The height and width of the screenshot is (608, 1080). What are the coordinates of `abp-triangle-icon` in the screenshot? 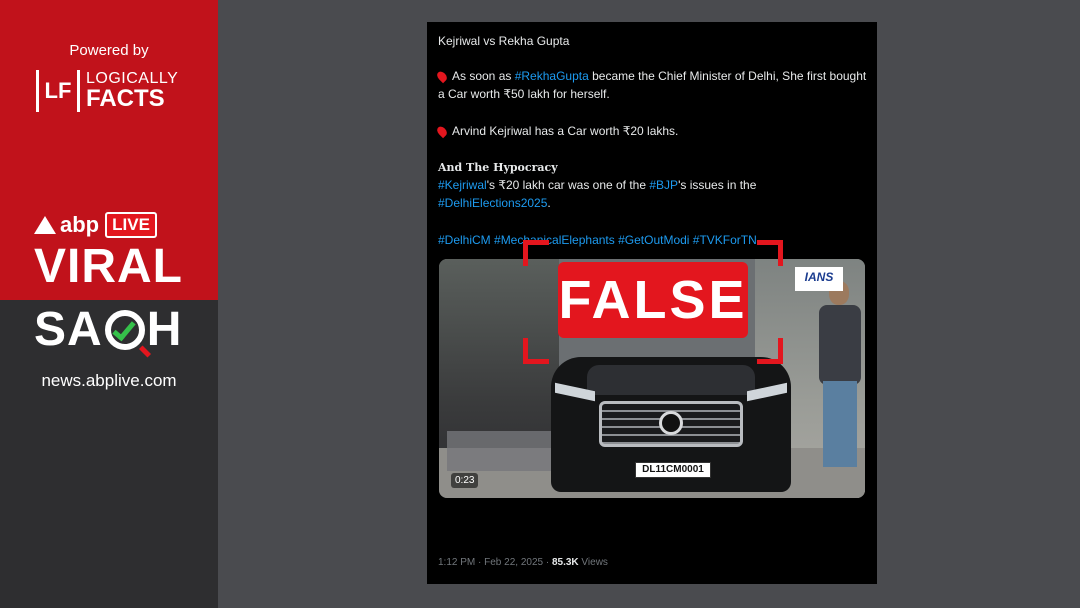 It's located at (45, 225).